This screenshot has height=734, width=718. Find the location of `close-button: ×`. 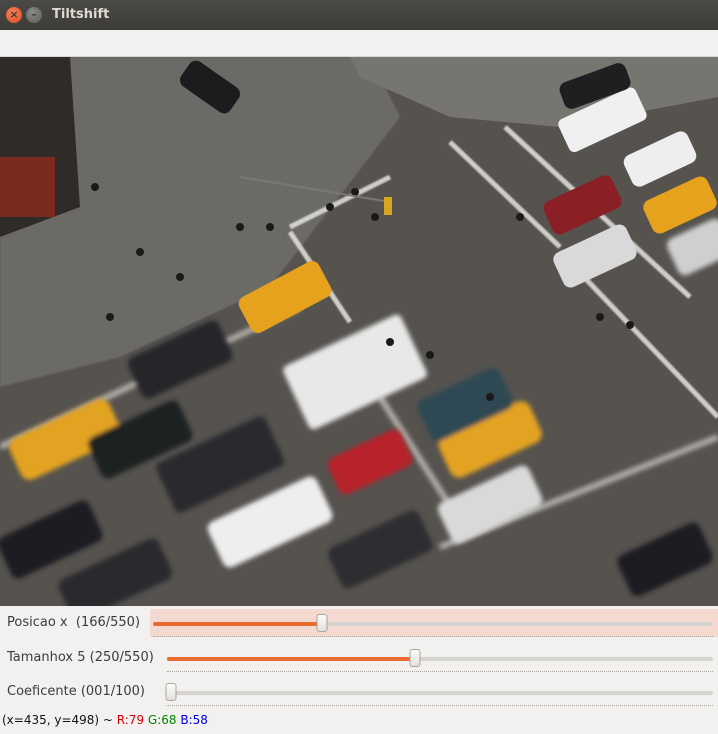

close-button: × is located at coordinates (14, 15).